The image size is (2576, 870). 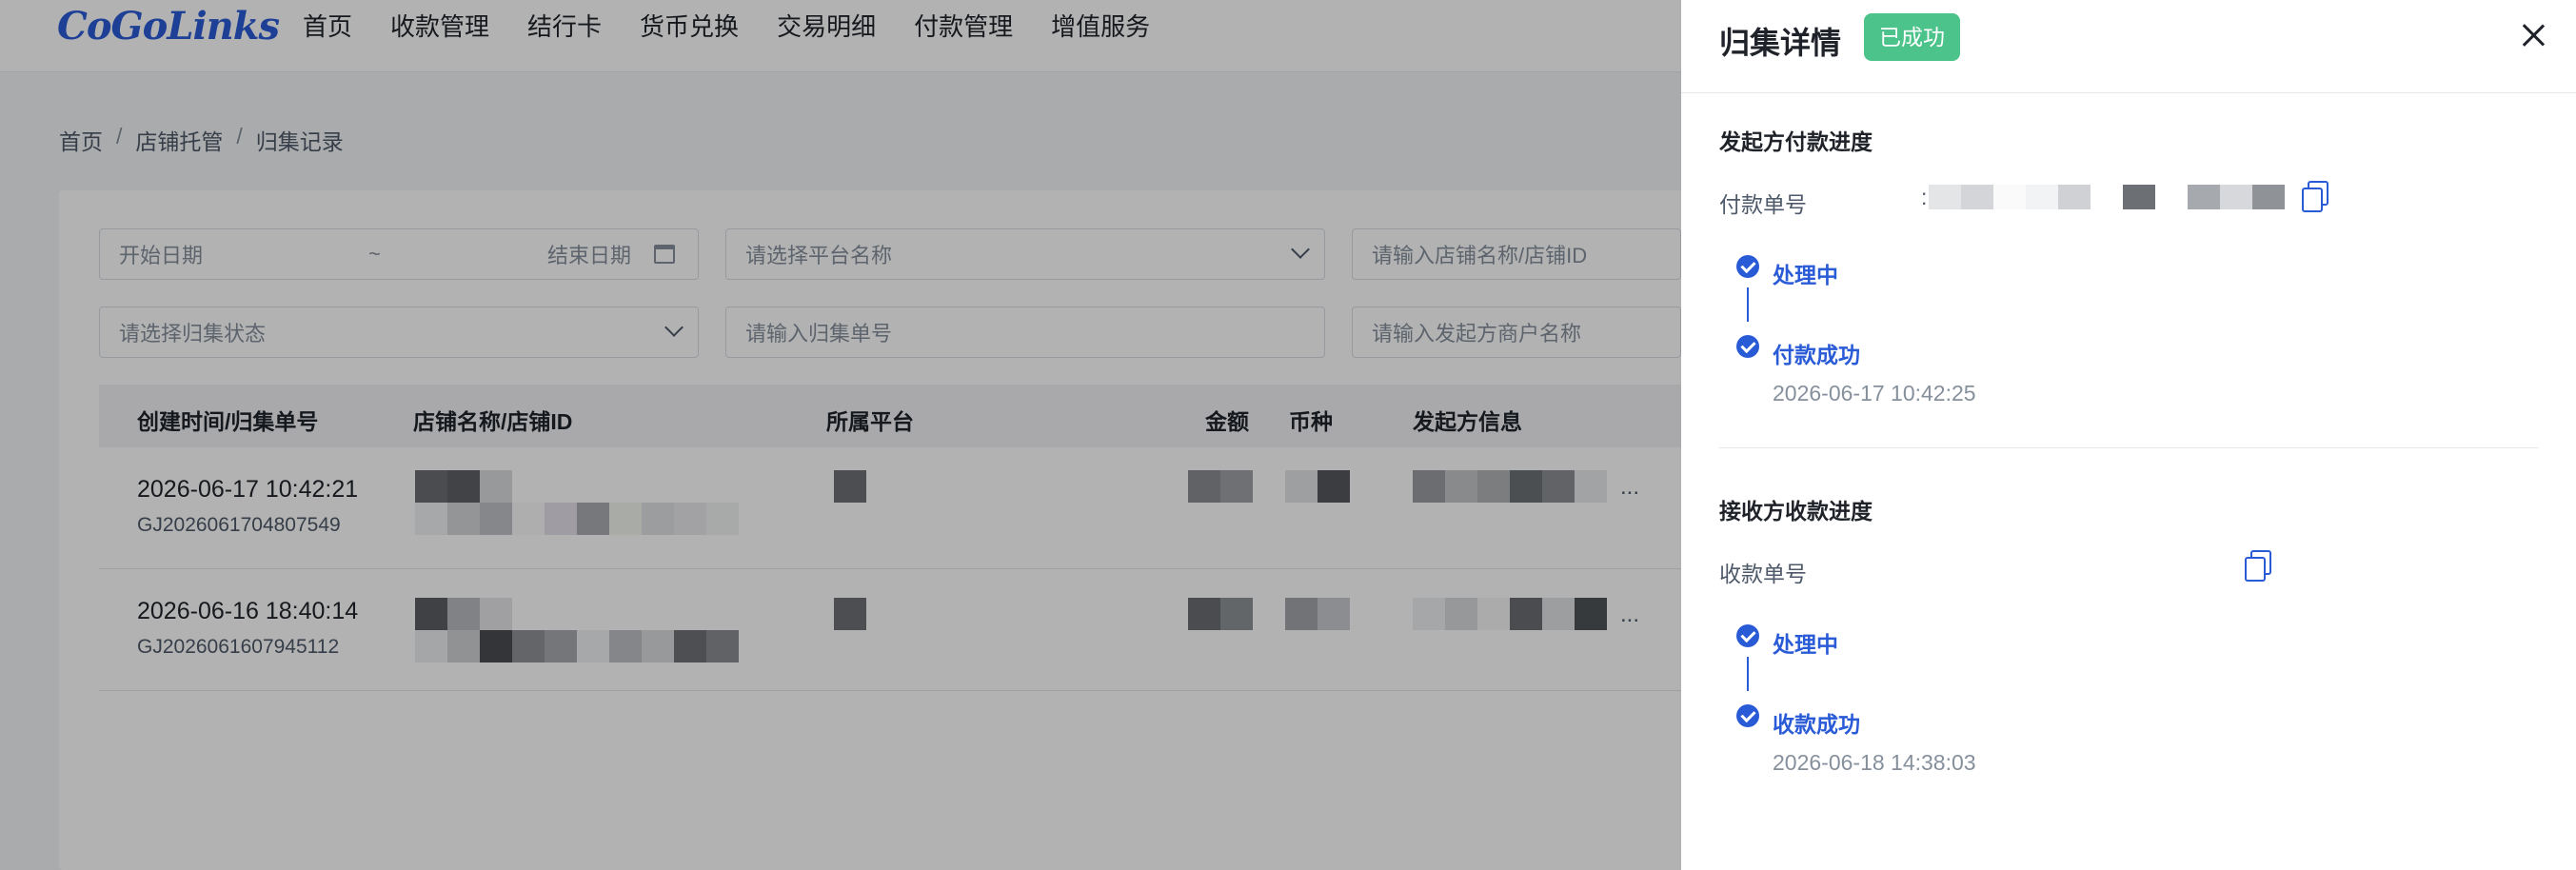 What do you see at coordinates (1763, 204) in the screenshot?
I see `payment-no-label: 付款单号` at bounding box center [1763, 204].